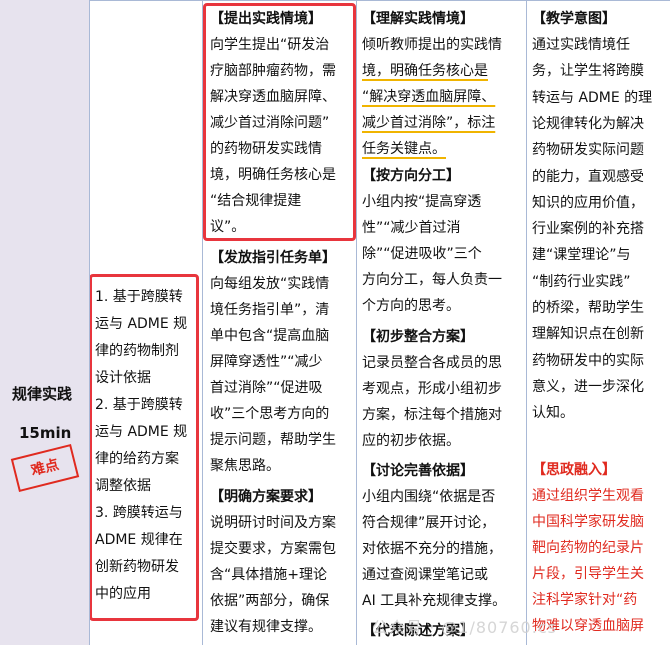  Describe the element at coordinates (432, 45) in the screenshot. I see `text-line: 倾听教师提出的实践情` at that location.